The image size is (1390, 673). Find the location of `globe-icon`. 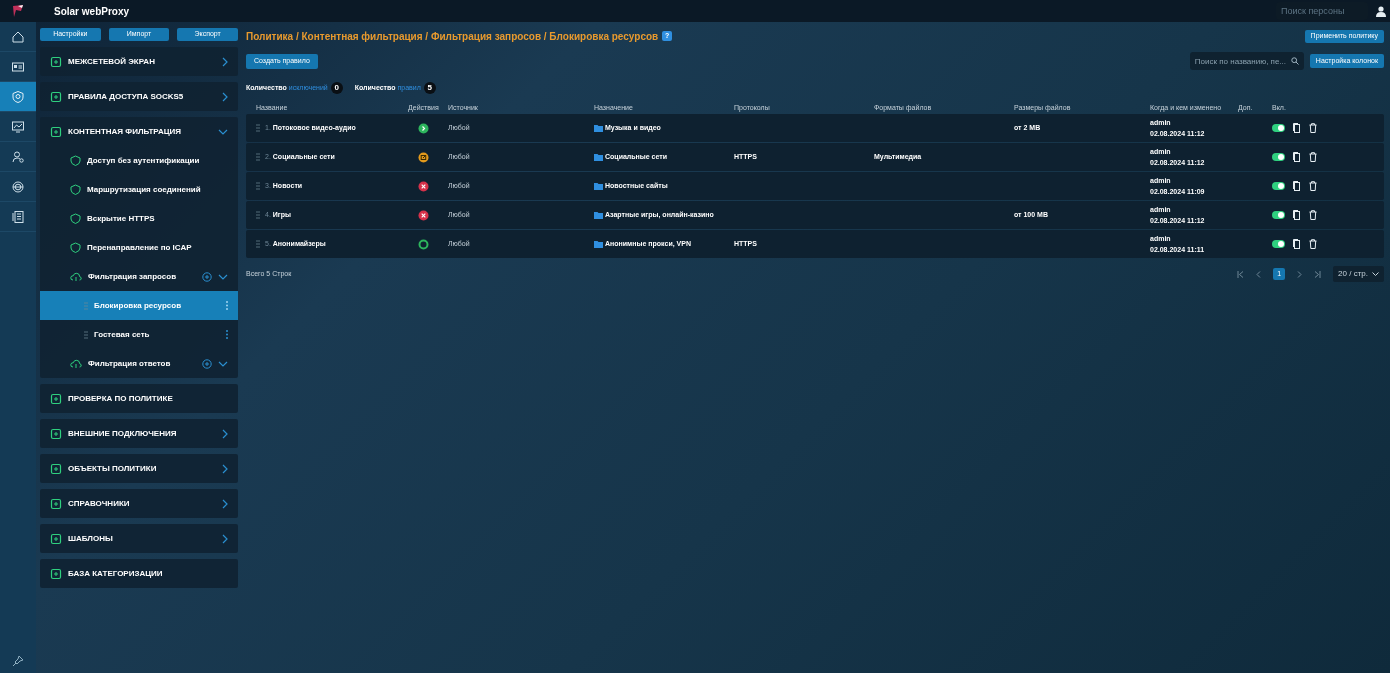

globe-icon is located at coordinates (18, 186).